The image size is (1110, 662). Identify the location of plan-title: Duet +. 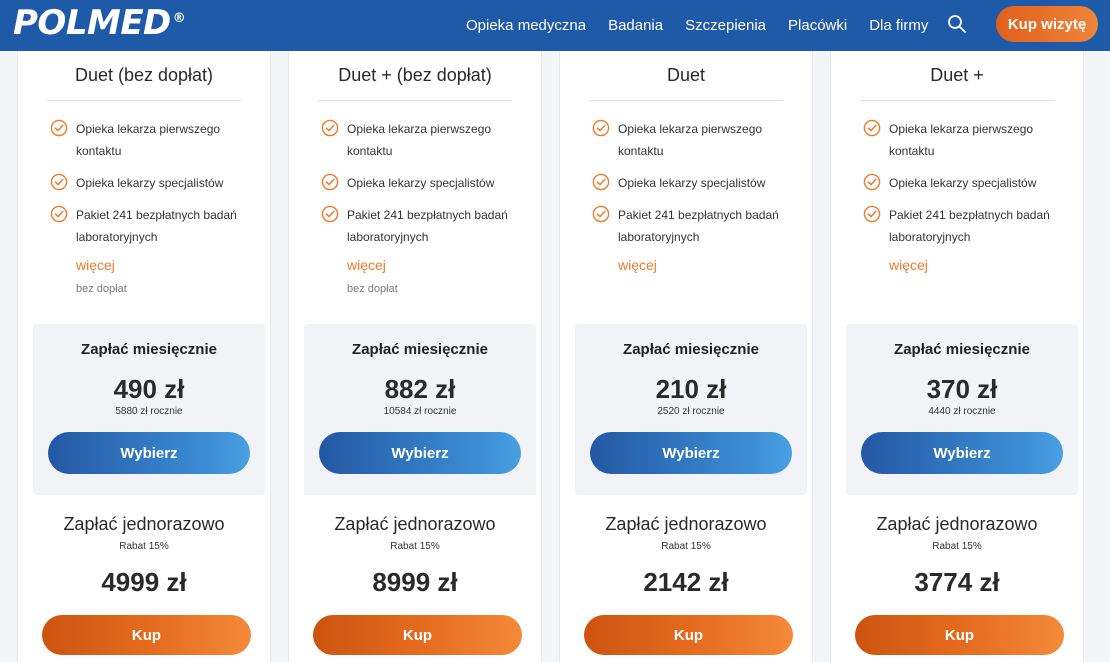
(957, 75).